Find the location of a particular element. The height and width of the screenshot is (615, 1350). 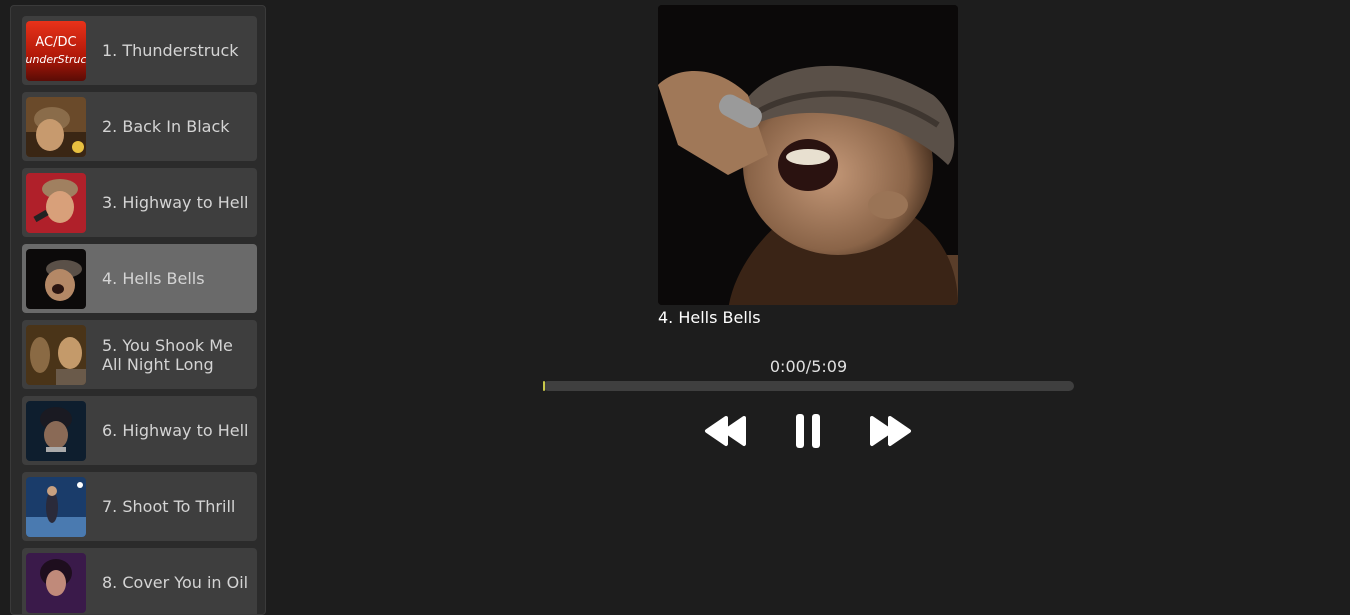

track-label: 4. Hells Bells is located at coordinates (153, 278).